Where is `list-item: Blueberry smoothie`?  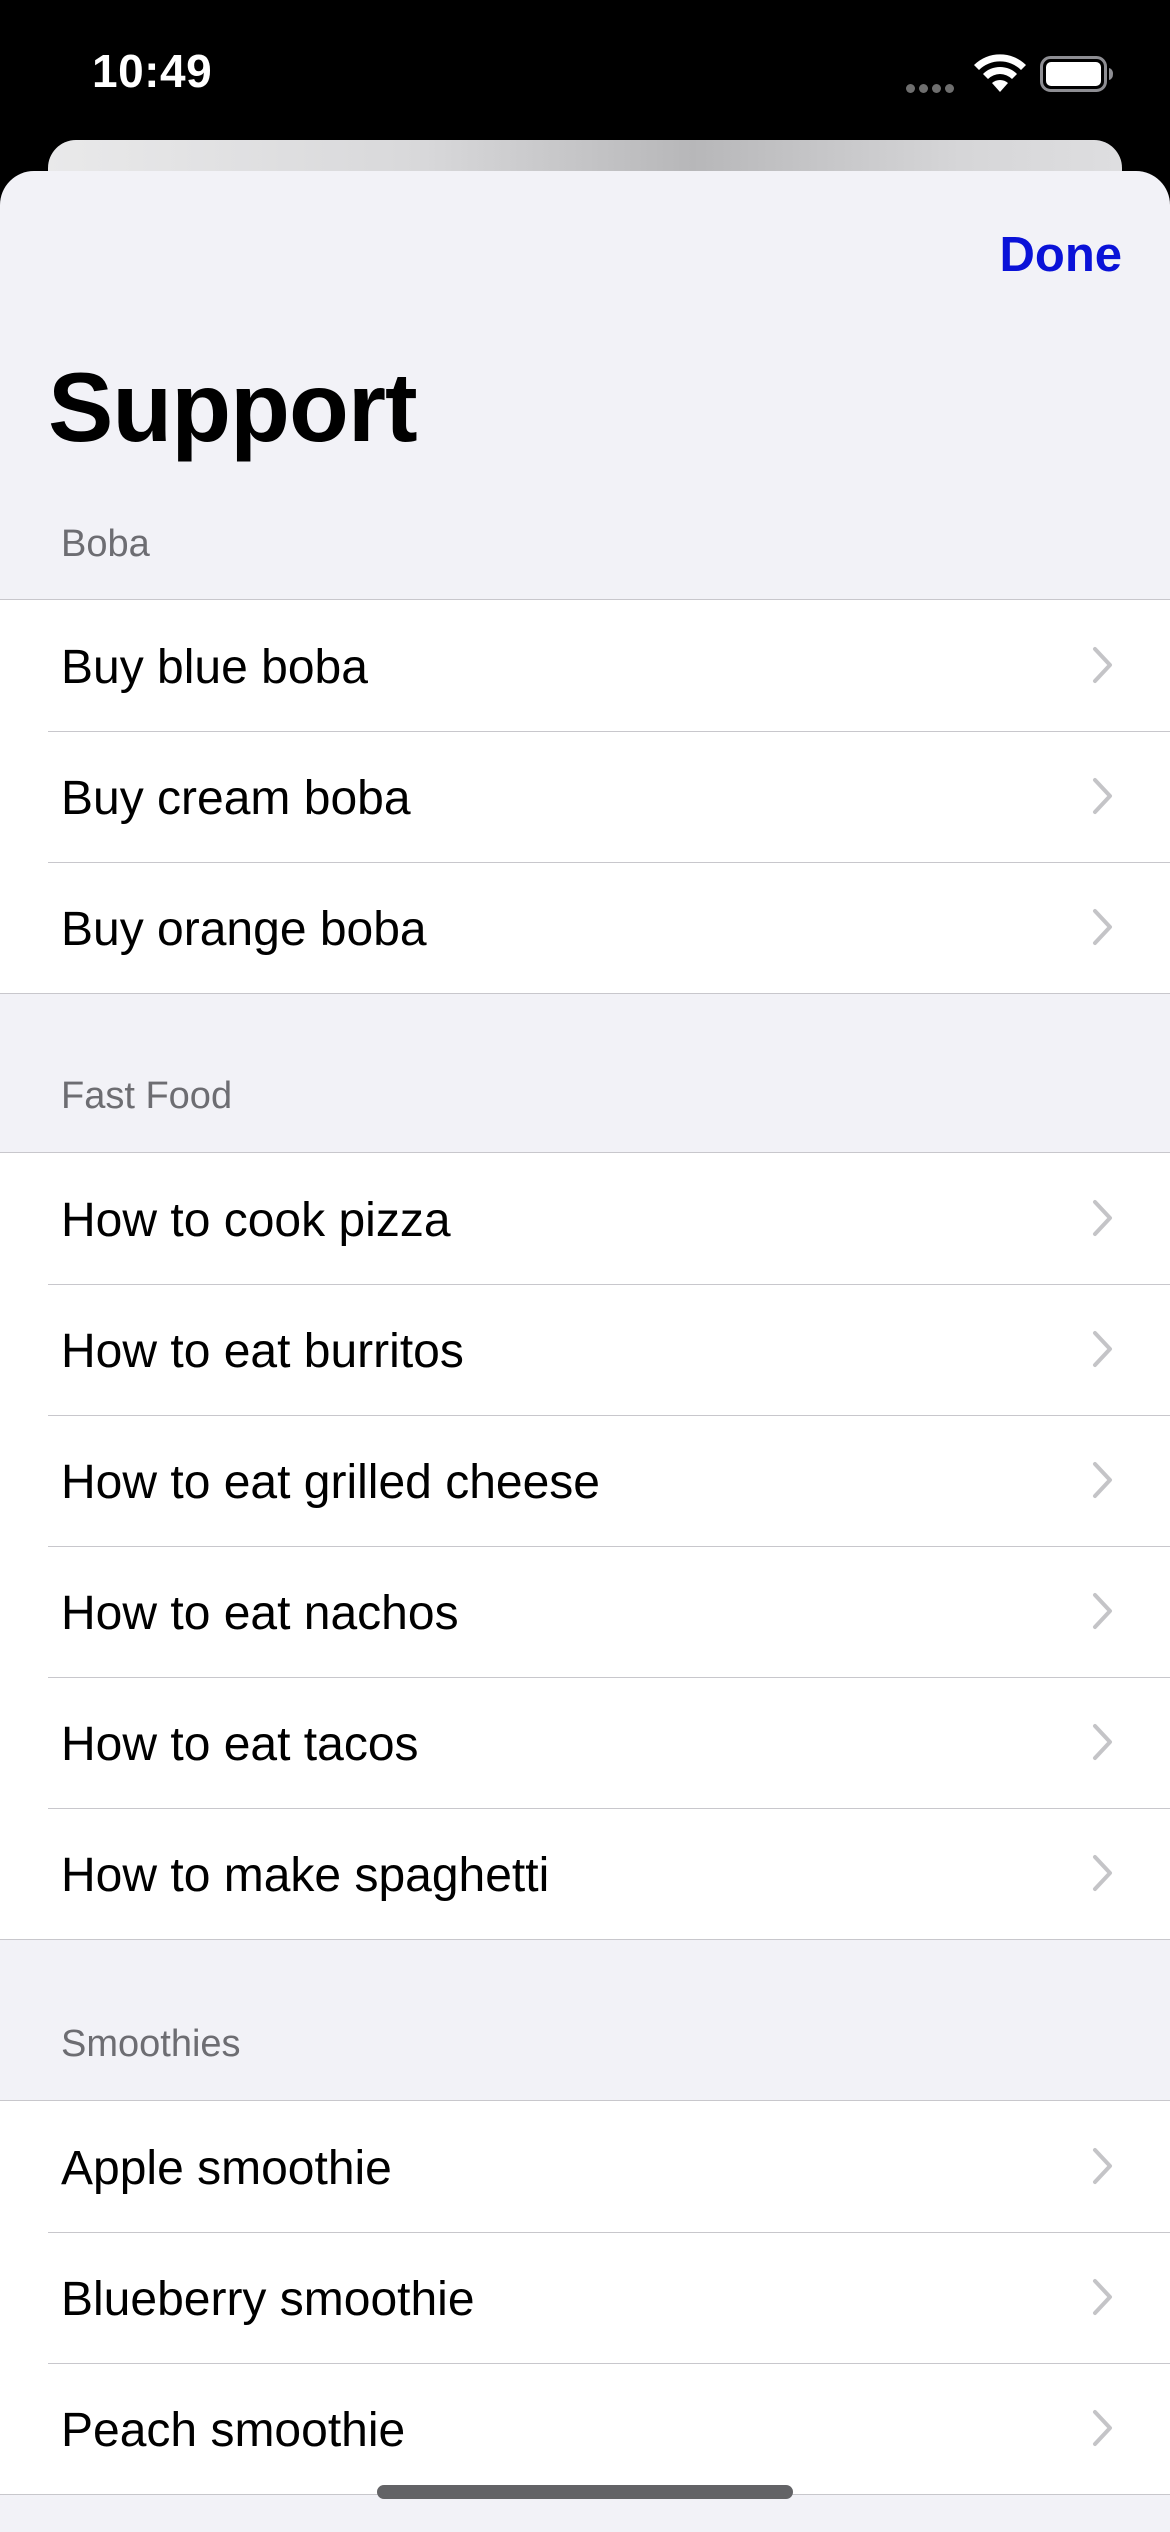 list-item: Blueberry smoothie is located at coordinates (585, 2297).